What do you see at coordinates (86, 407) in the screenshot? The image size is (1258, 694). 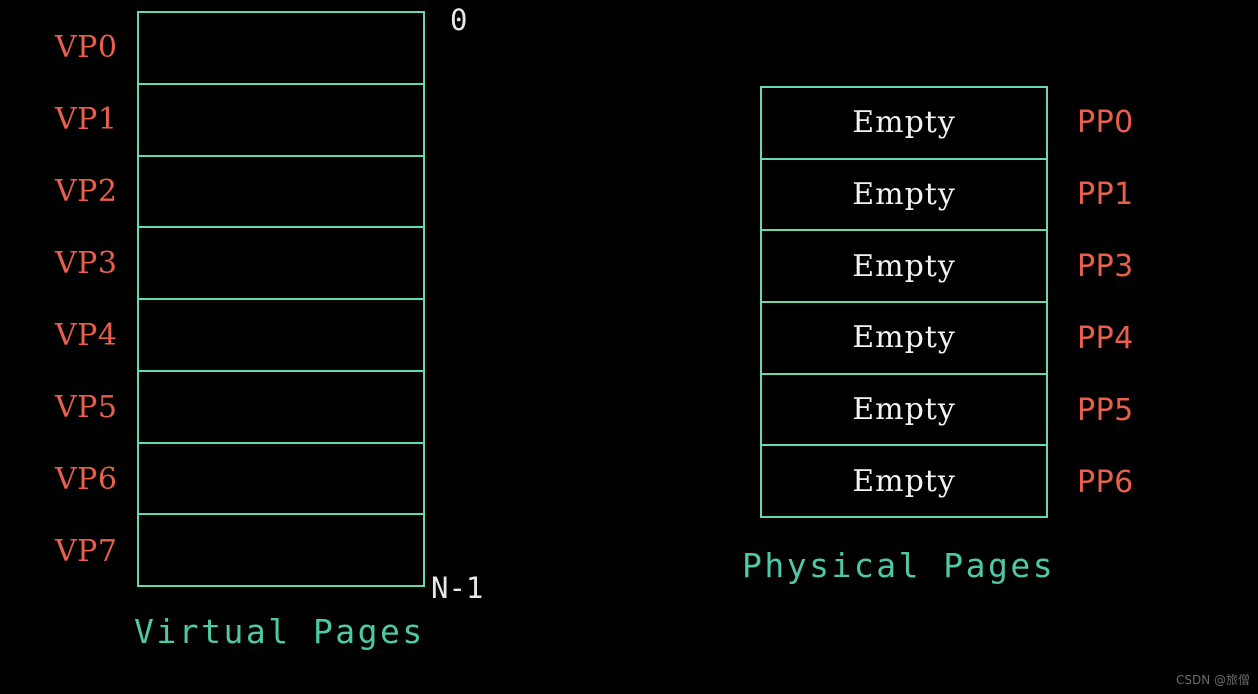 I see `virtual-page-label: VP5` at bounding box center [86, 407].